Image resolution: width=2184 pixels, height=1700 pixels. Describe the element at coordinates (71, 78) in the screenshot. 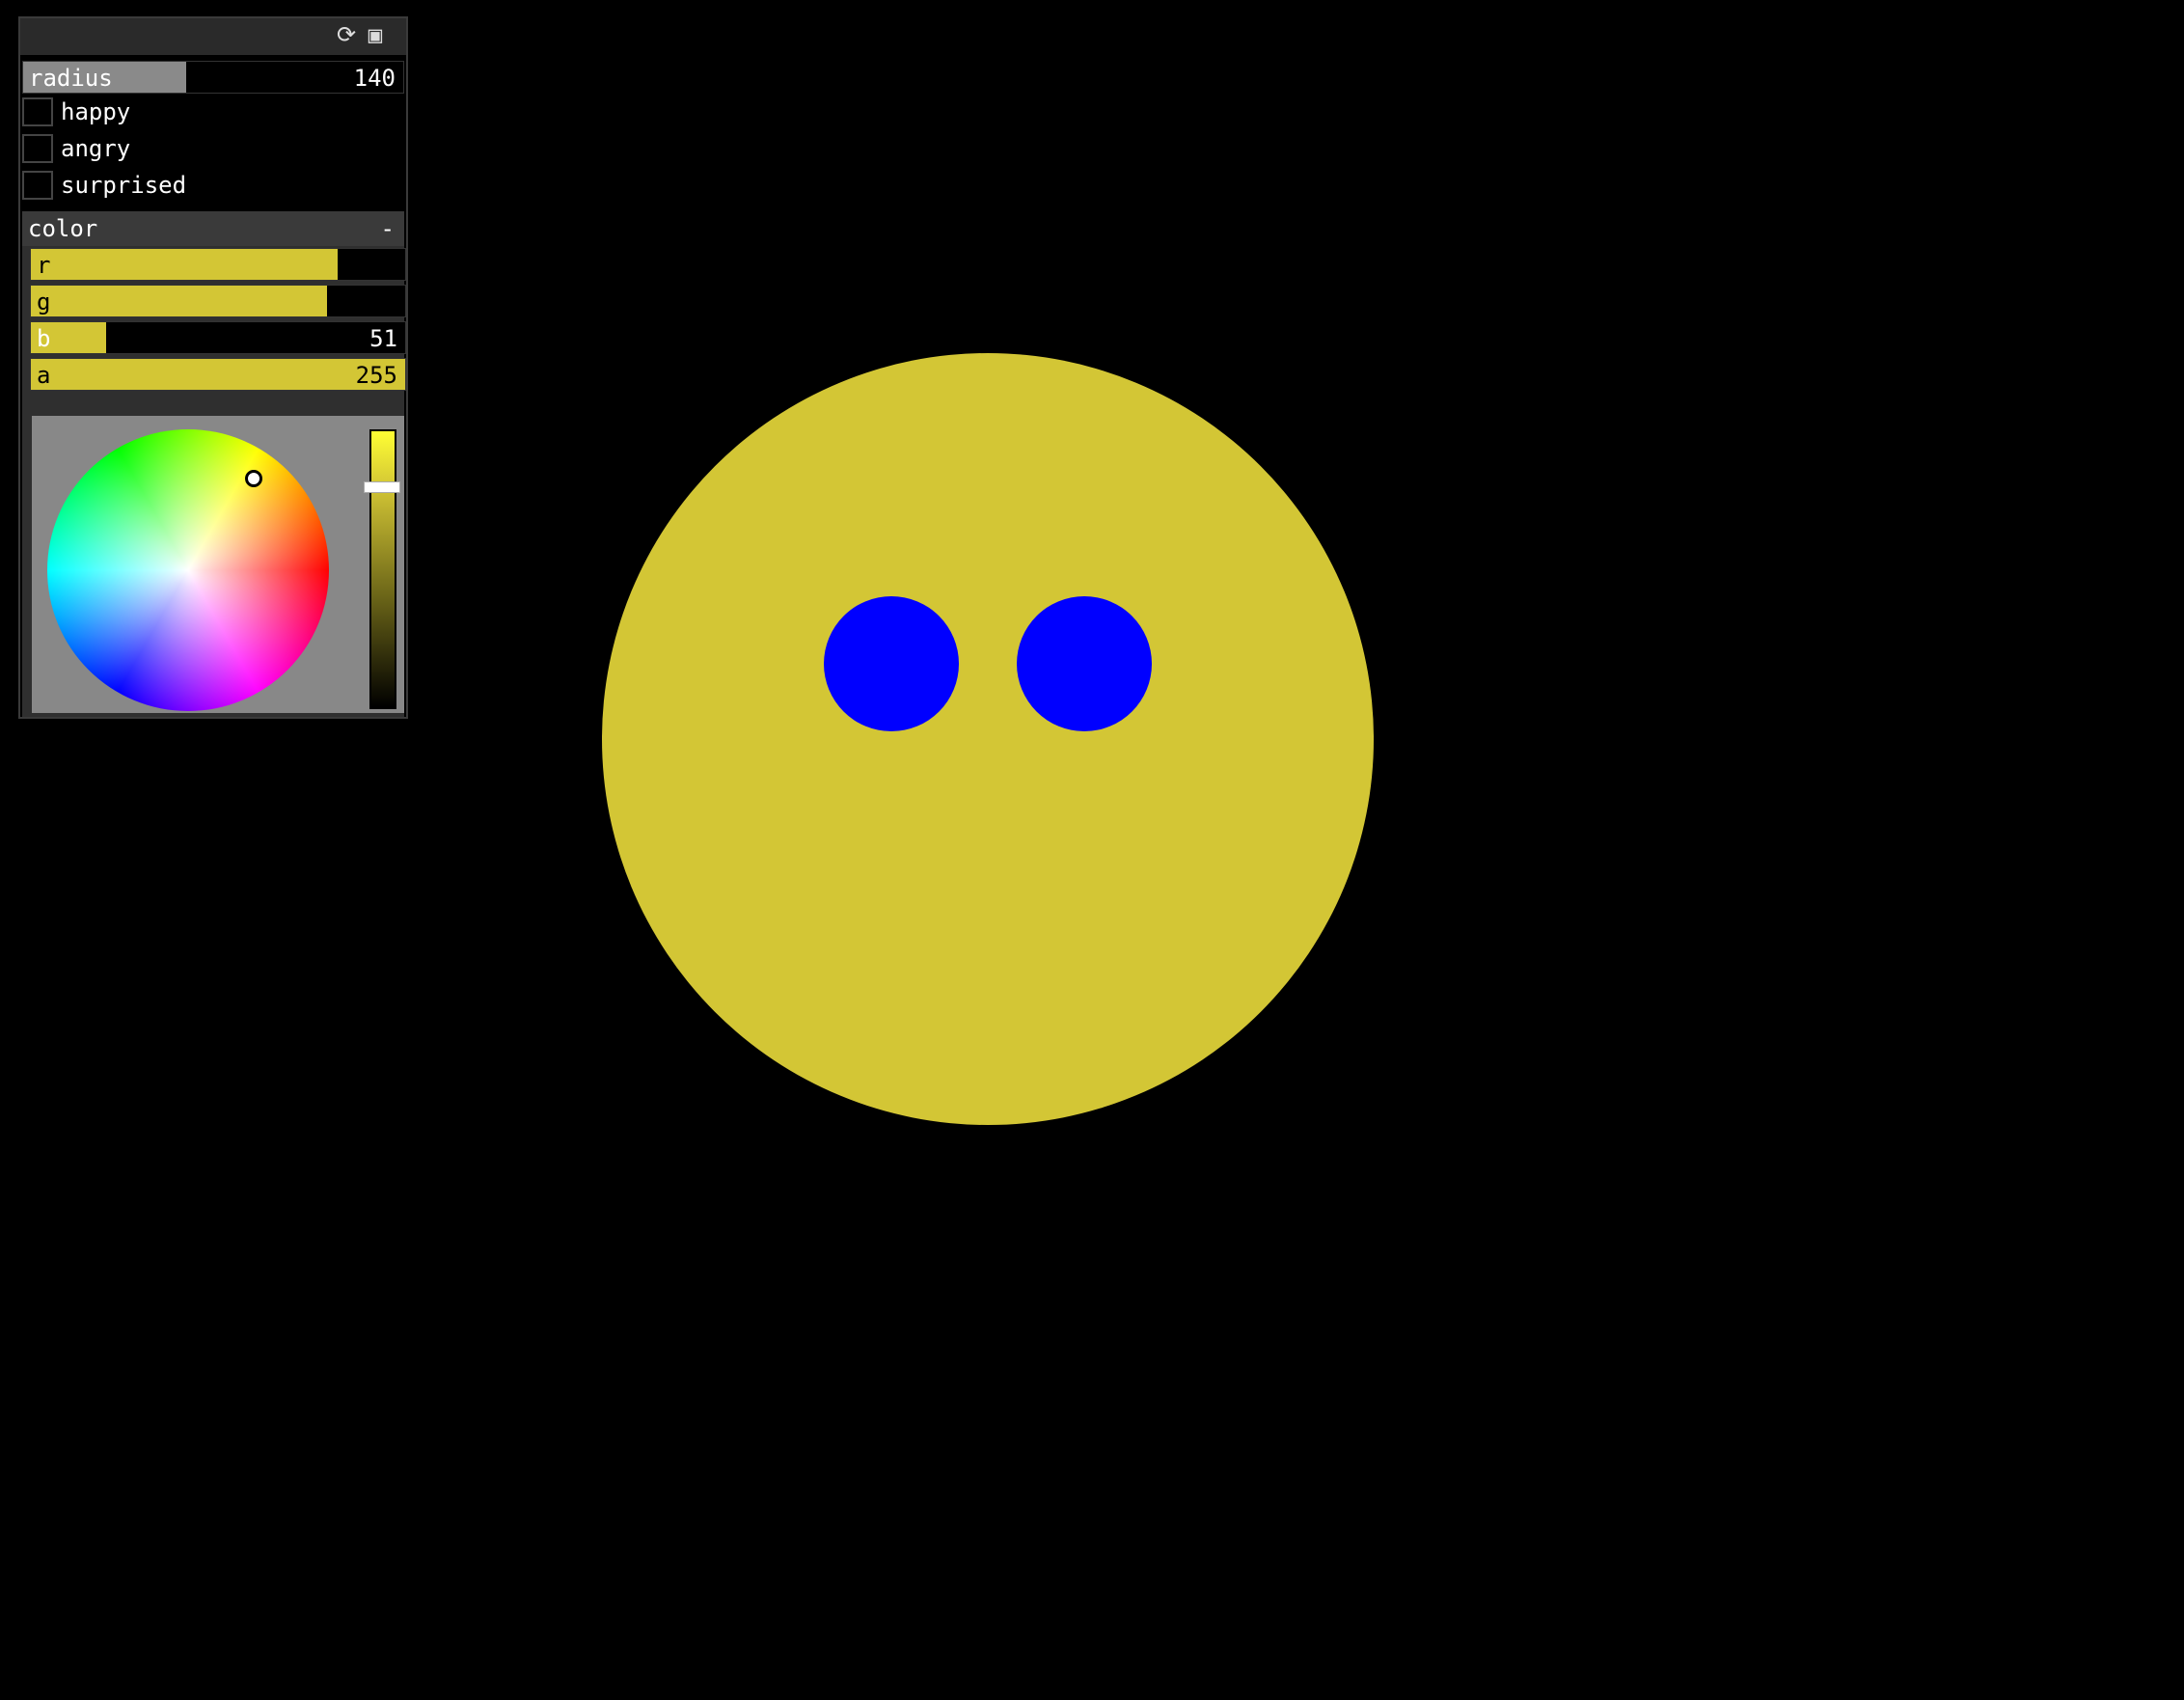

I see `radius-label: radius` at that location.